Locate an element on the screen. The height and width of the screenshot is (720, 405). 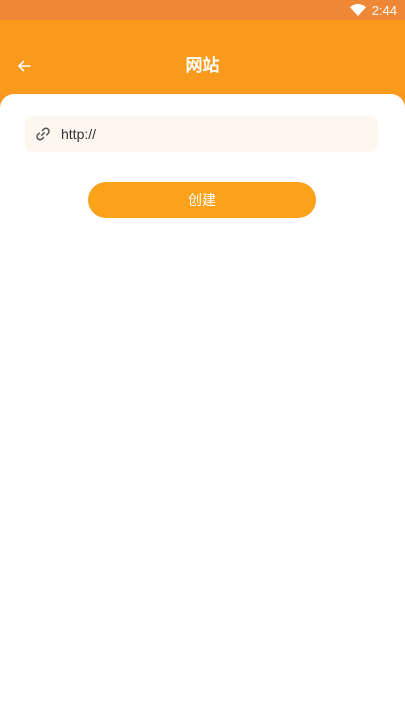
status-time: 2:44 is located at coordinates (384, 10).